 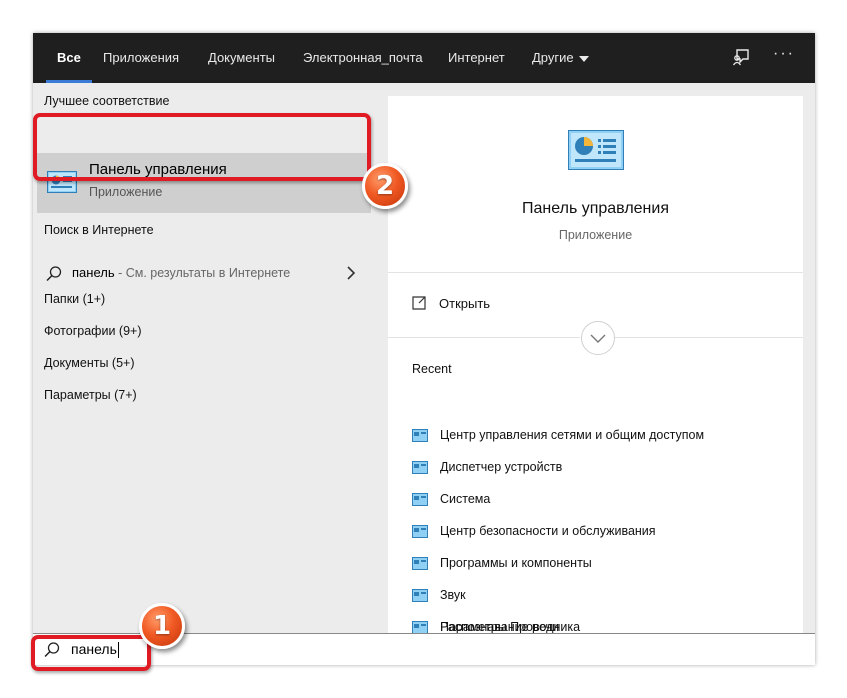 What do you see at coordinates (89, 363) in the screenshot?
I see `category-documents: Документы (5+)` at bounding box center [89, 363].